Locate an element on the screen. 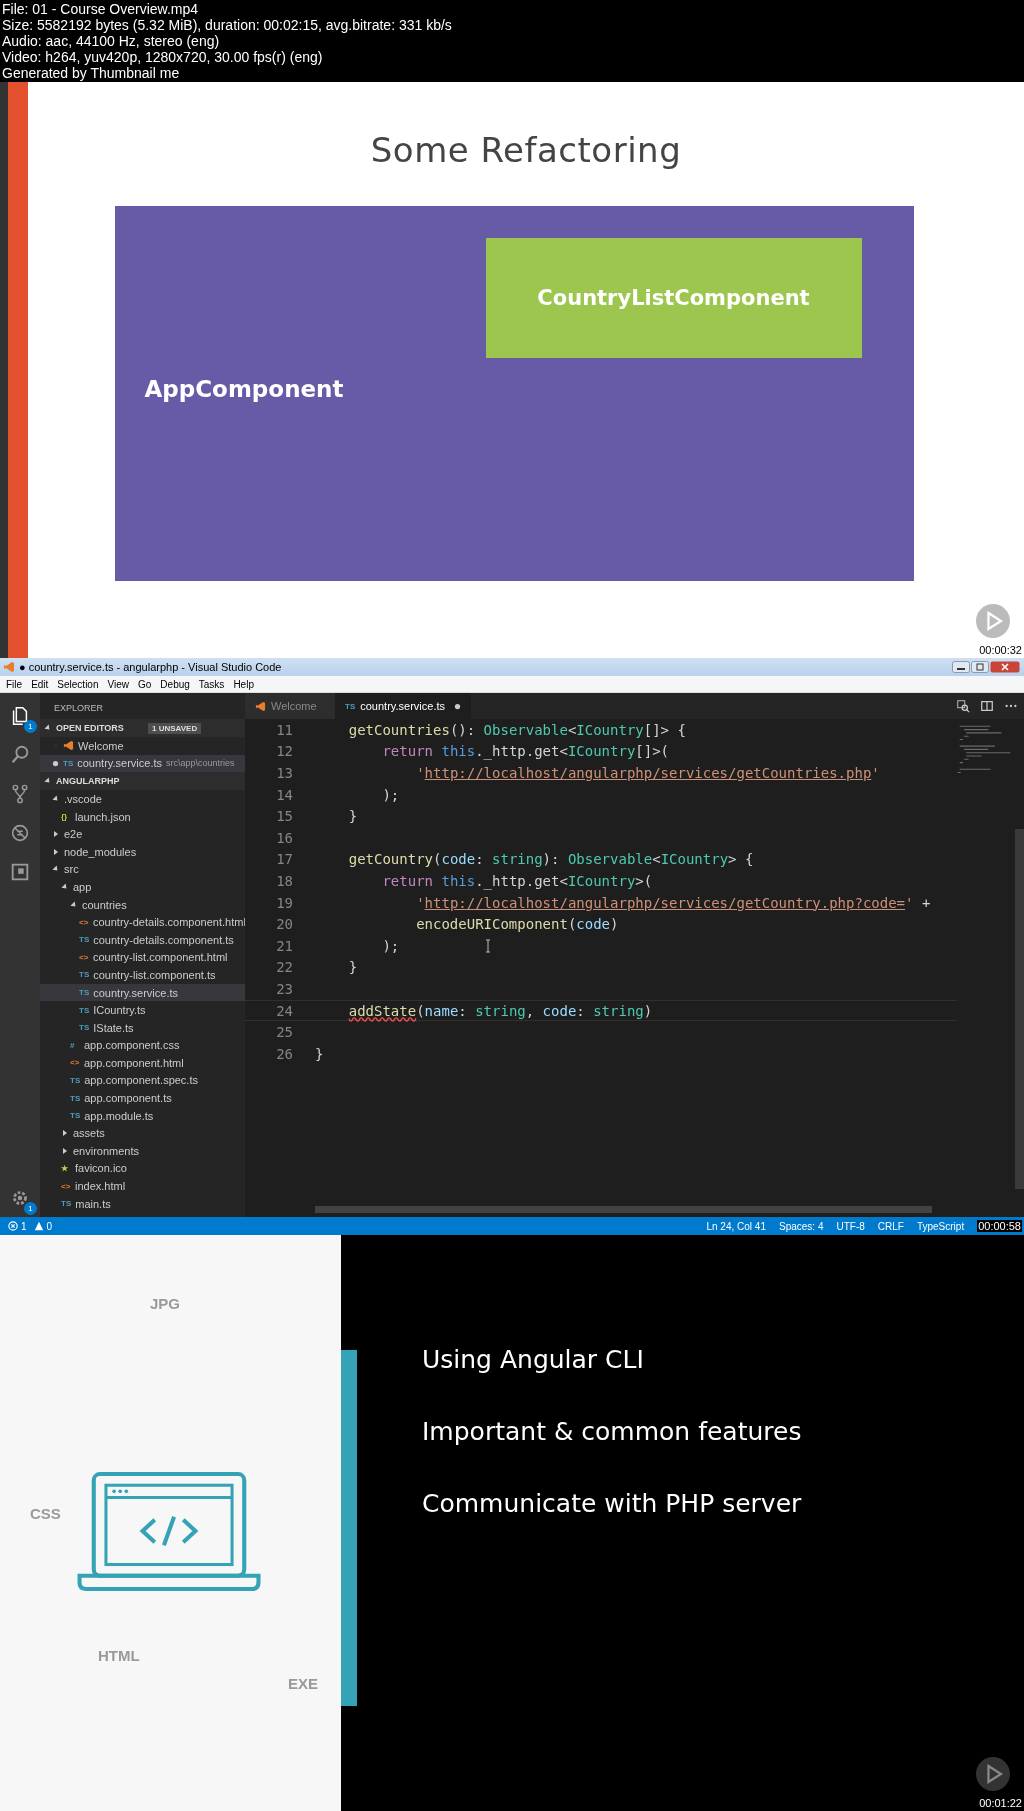 The height and width of the screenshot is (1811, 1024). explorer-item: # app.component.css is located at coordinates (142, 1045).